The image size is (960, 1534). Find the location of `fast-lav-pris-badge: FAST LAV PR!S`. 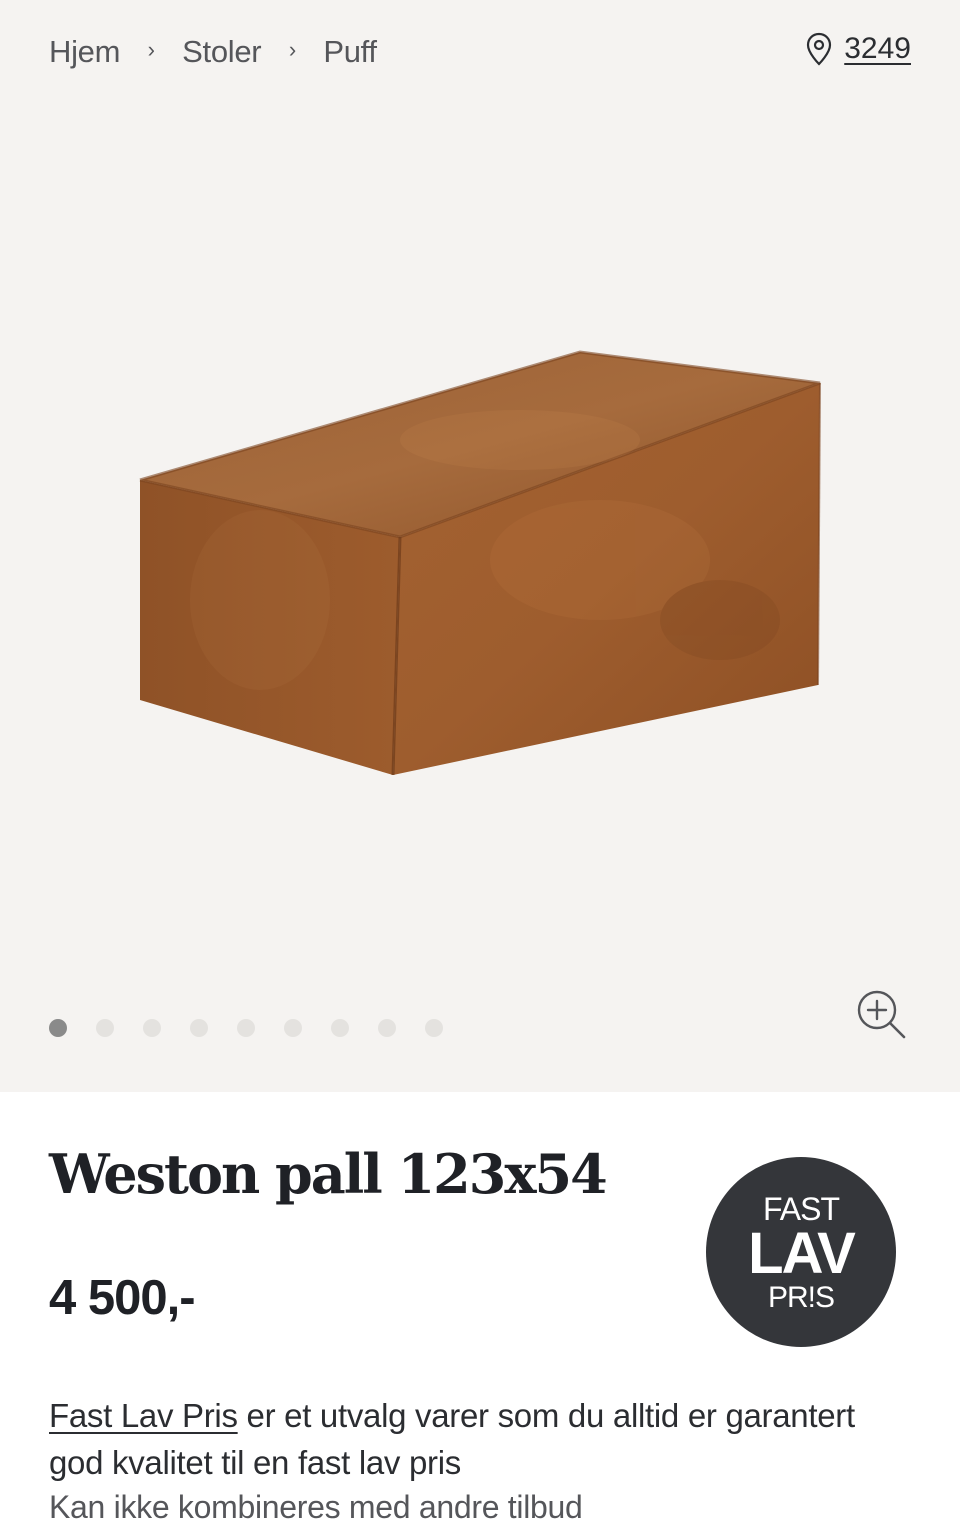

fast-lav-pris-badge: FAST LAV PR!S is located at coordinates (801, 1252).